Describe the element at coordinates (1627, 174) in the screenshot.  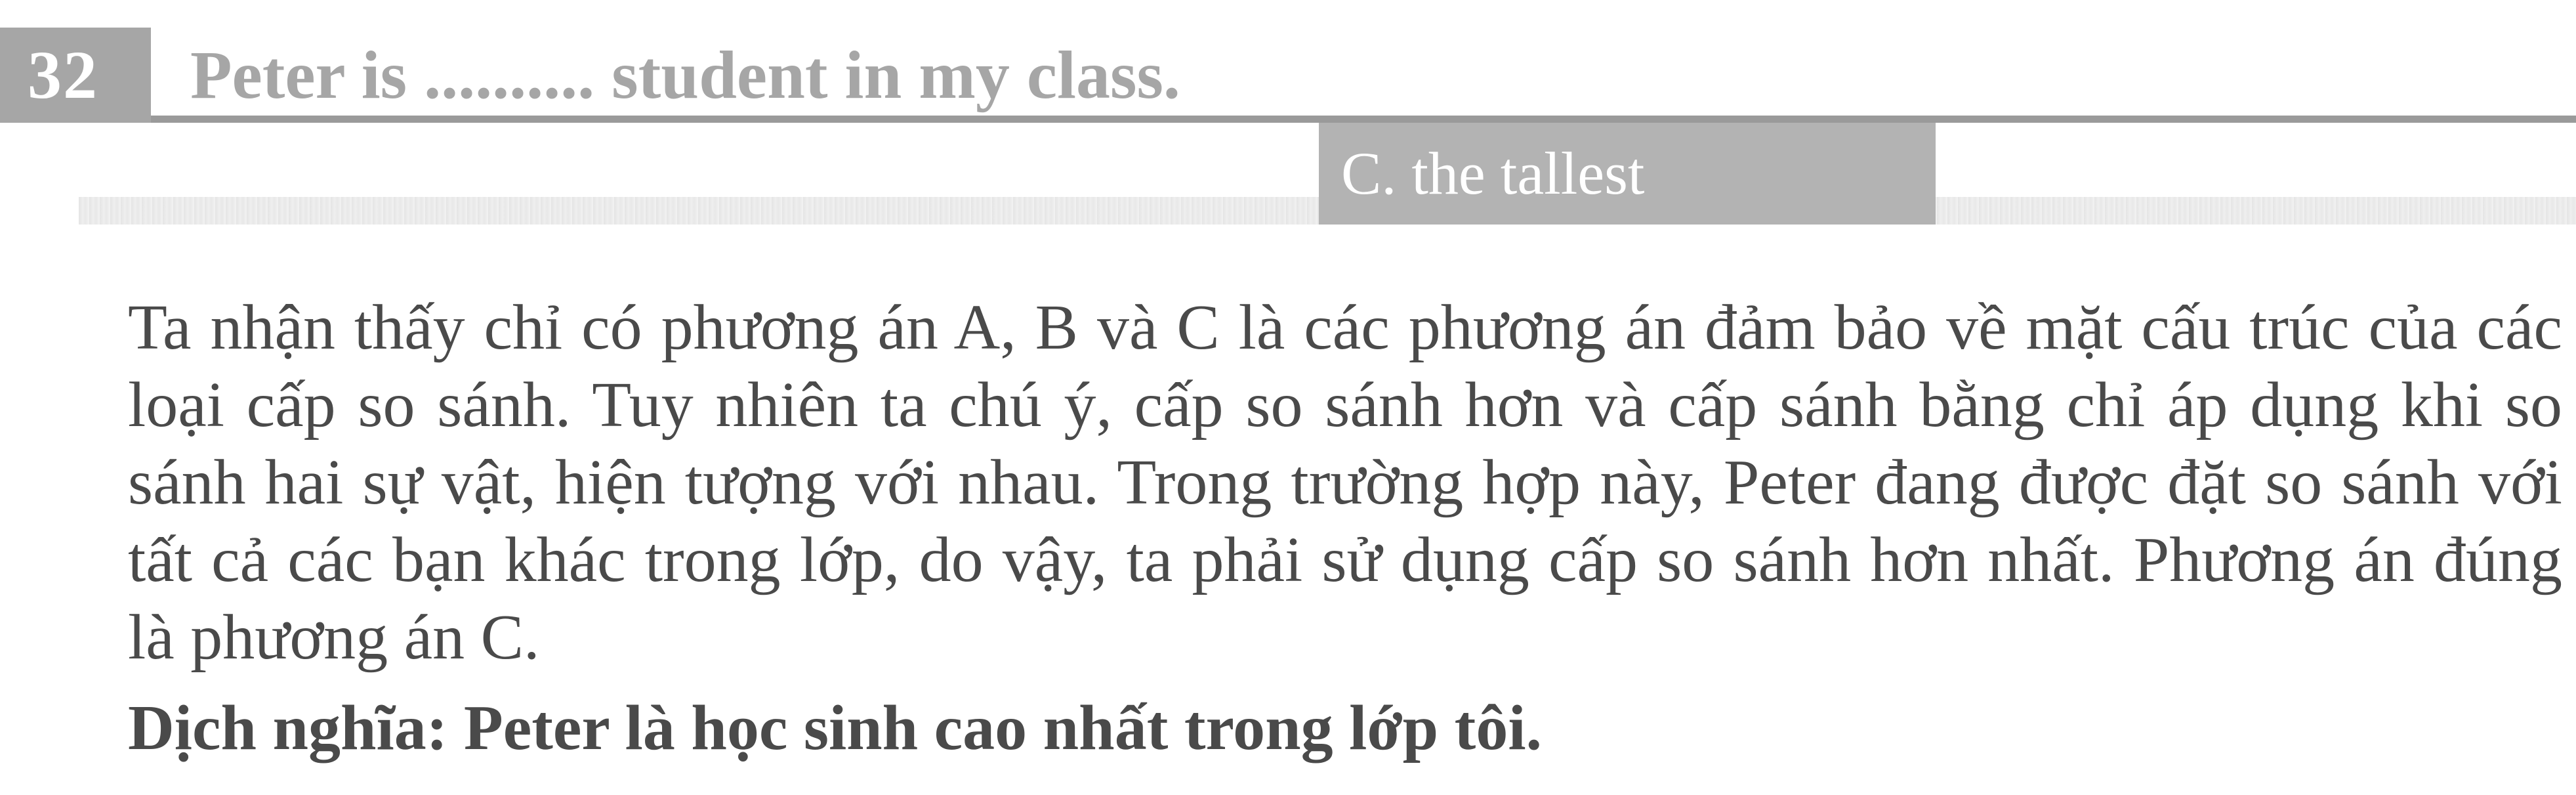
I see `answer-label: C. the tallest` at that location.